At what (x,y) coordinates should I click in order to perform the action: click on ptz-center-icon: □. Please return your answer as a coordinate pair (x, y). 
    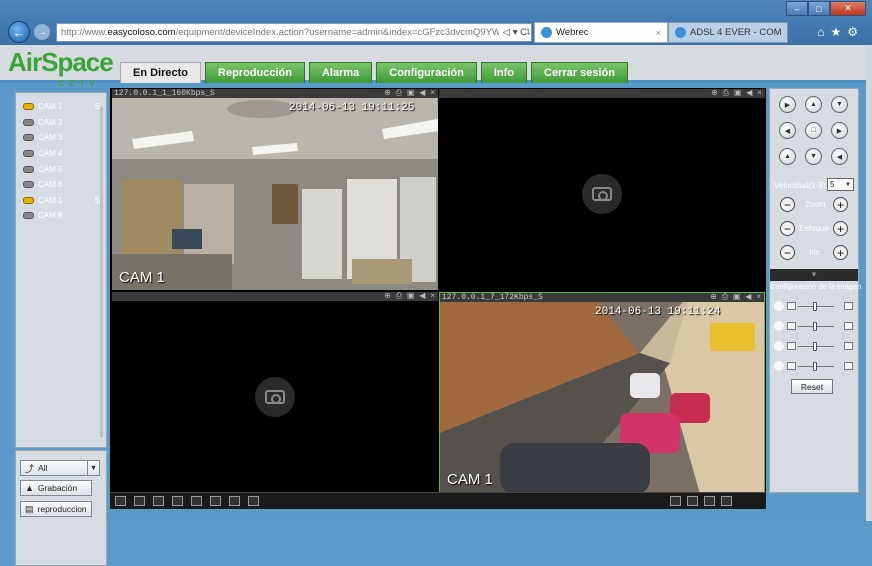
    Looking at the image, I should click on (813, 130).